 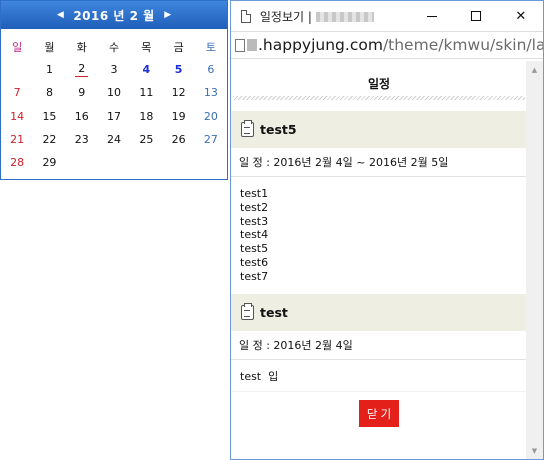 I want to click on calendar-day-number: 23, so click(x=81, y=139).